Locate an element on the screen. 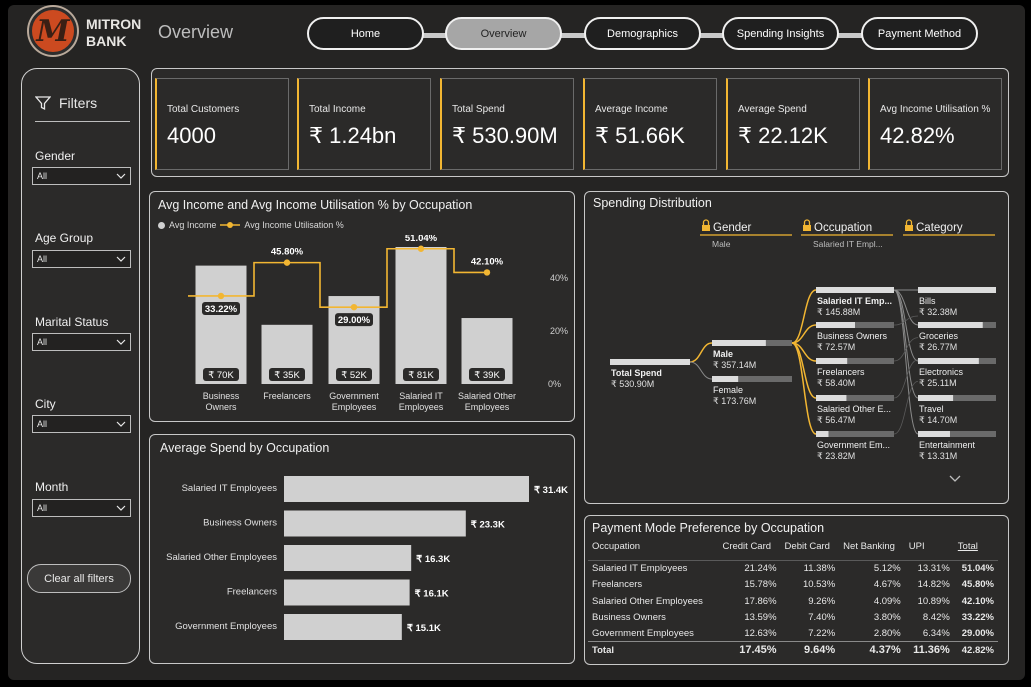 The height and width of the screenshot is (687, 1031). decomp-node: Freelancers₹ 58.40M is located at coordinates (855, 373).